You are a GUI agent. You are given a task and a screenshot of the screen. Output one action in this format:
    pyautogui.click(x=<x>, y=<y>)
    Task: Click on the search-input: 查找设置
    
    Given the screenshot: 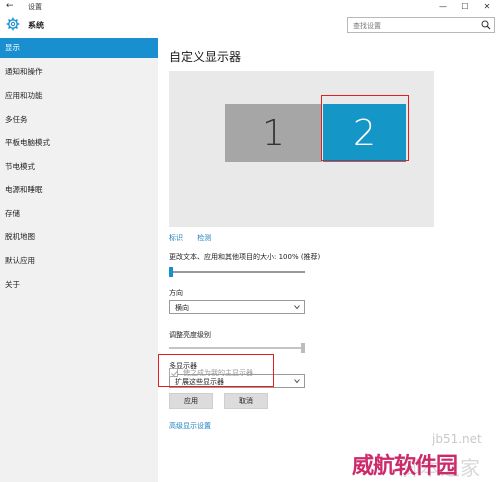 What is the action you would take?
    pyautogui.click(x=421, y=25)
    